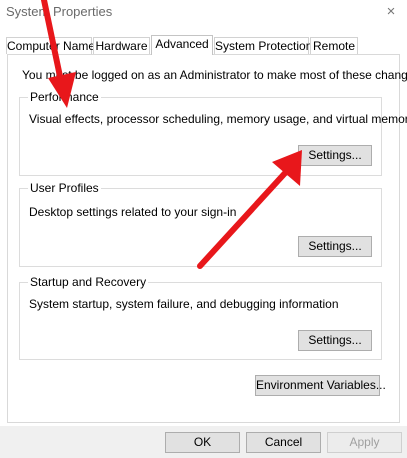 The height and width of the screenshot is (458, 407). I want to click on tab-advanced: Advanced, so click(182, 45).